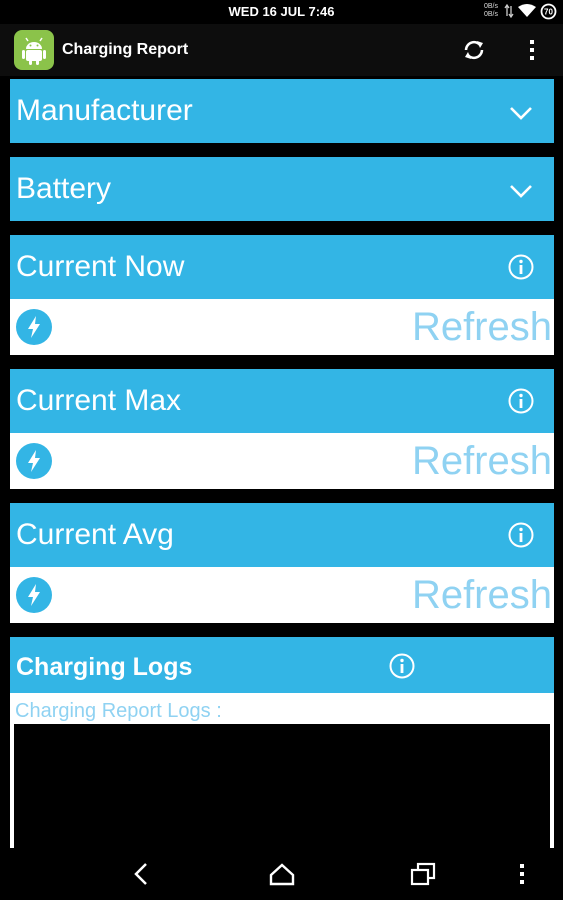 The width and height of the screenshot is (563, 900). I want to click on home-button, so click(282, 874).